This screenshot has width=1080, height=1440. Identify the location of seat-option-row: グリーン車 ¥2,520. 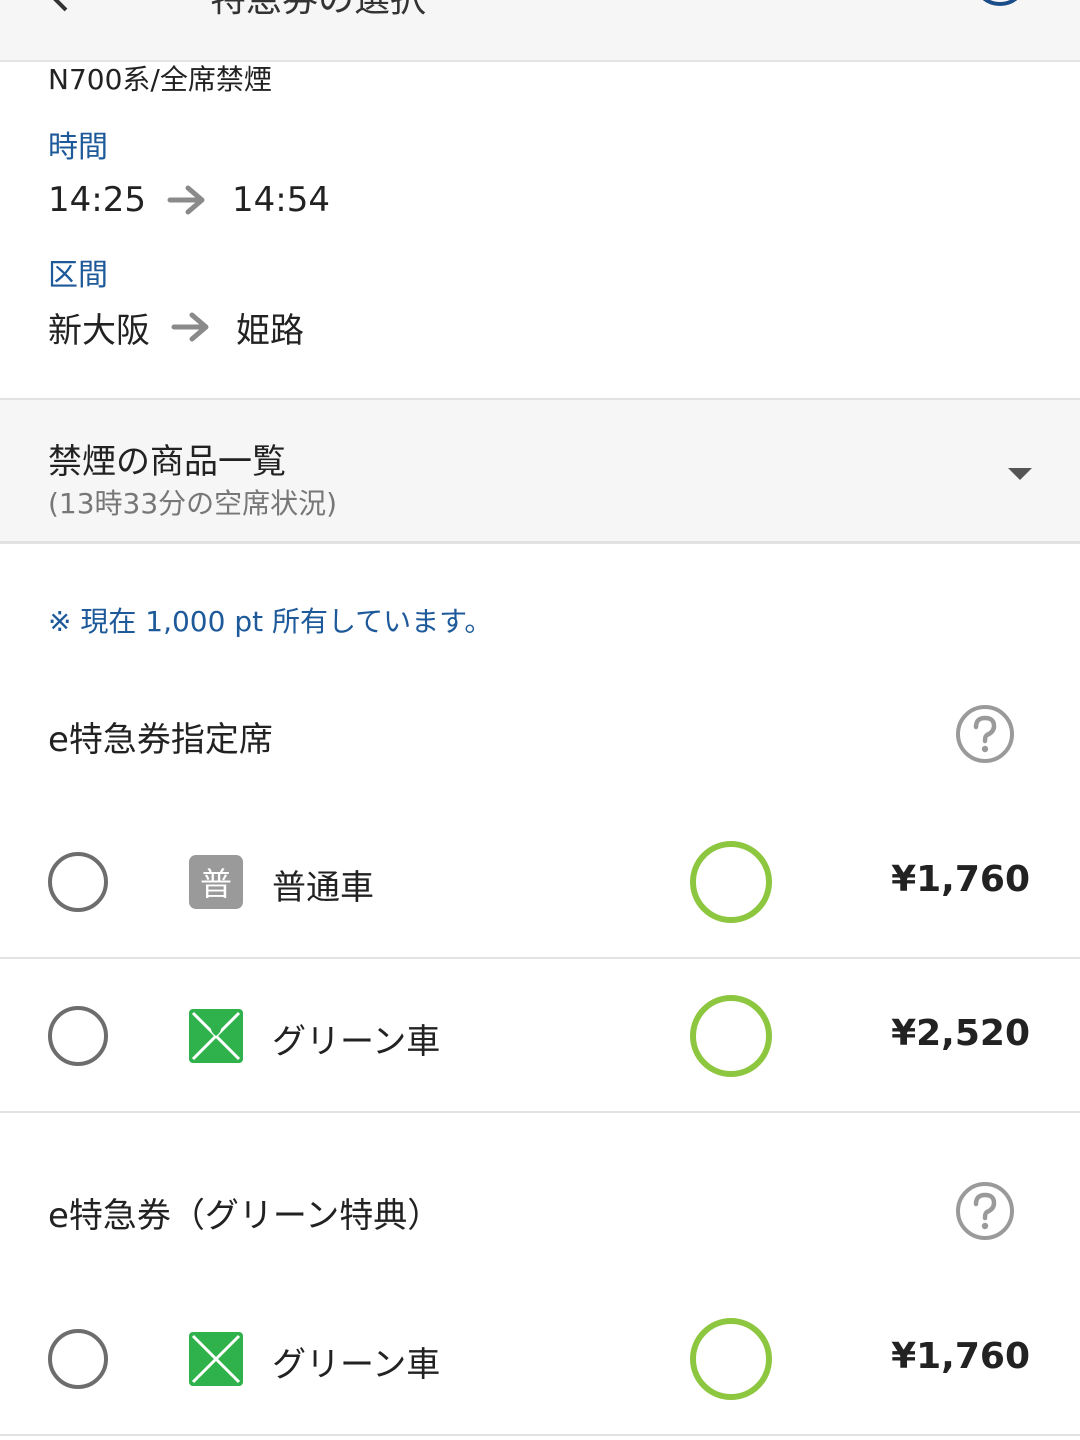
(540, 1036).